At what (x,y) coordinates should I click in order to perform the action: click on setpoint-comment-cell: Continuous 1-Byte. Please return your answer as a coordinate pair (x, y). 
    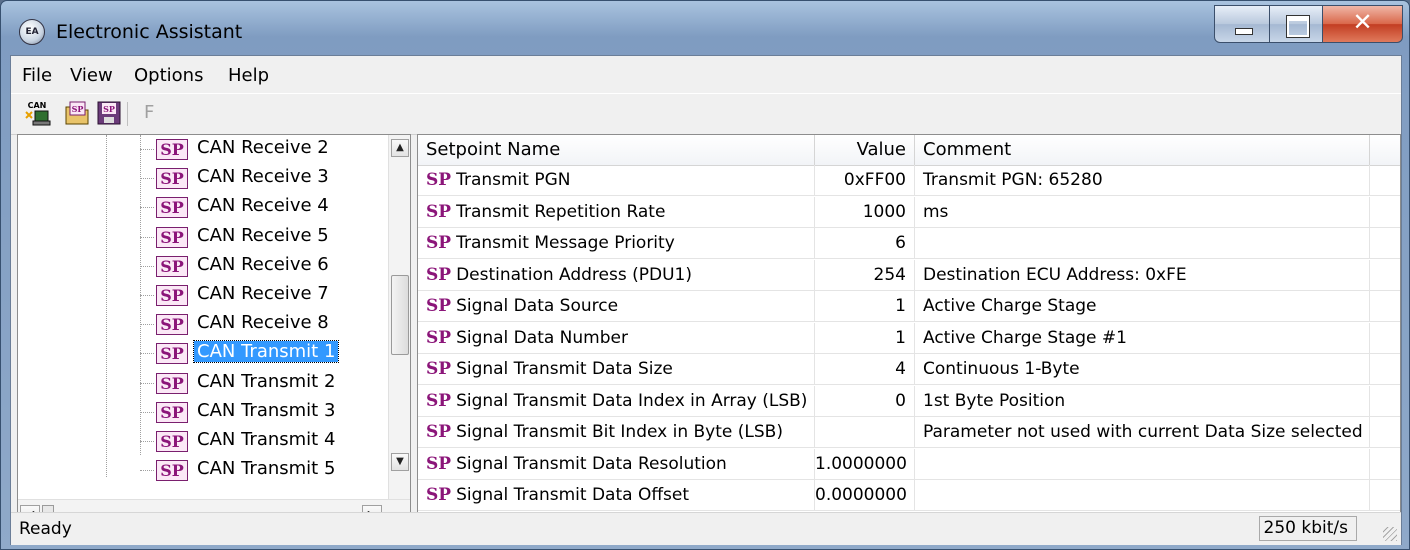
    Looking at the image, I should click on (1142, 369).